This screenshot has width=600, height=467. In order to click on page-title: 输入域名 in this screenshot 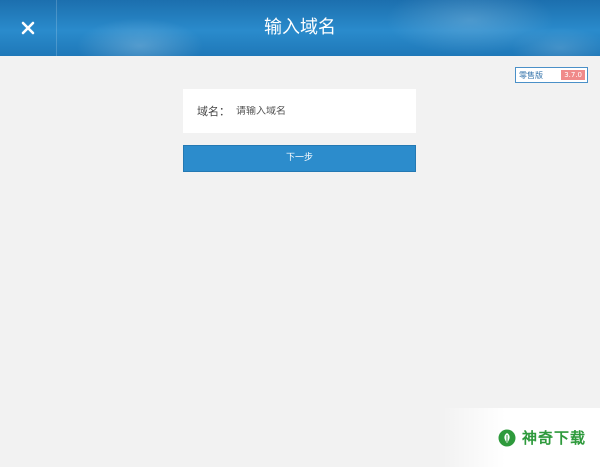, I will do `click(300, 27)`.